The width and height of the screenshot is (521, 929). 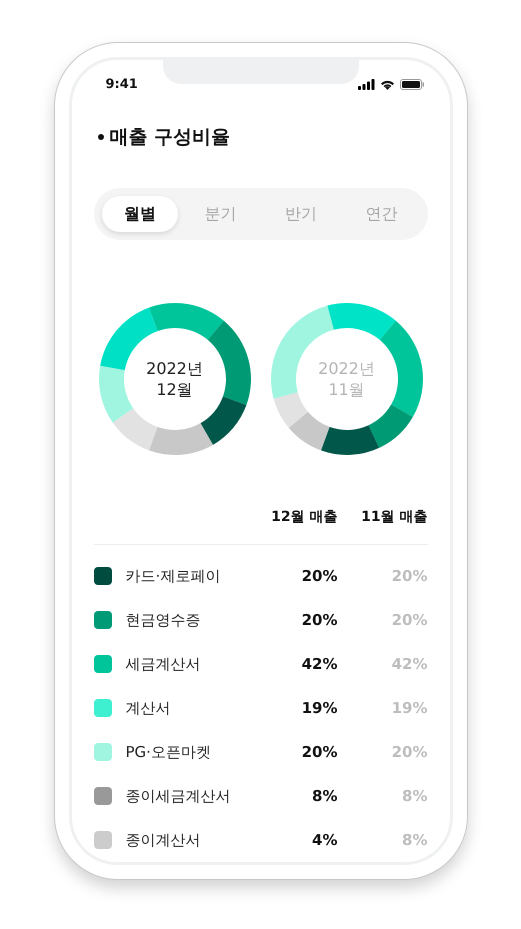 I want to click on bullet-icon, so click(x=101, y=137).